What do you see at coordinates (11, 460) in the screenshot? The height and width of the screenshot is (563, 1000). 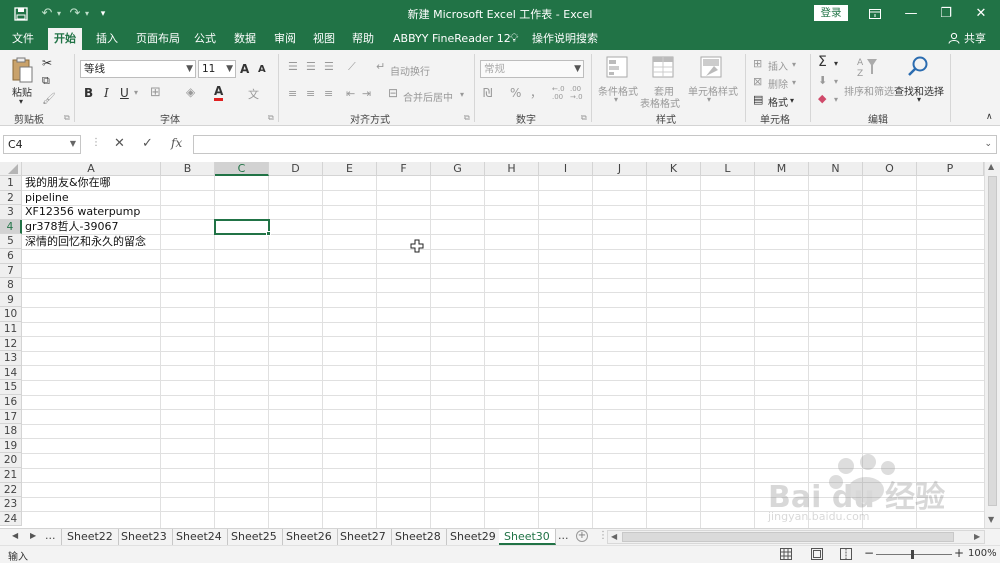 I see `row-header: 20` at bounding box center [11, 460].